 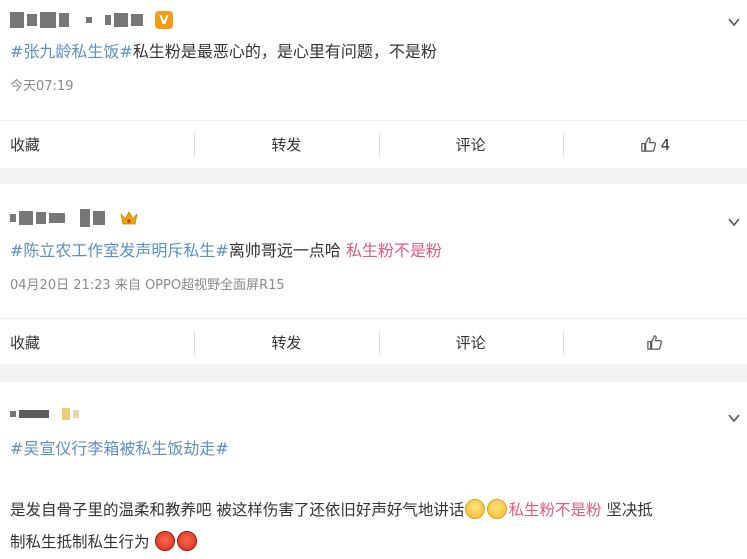 What do you see at coordinates (71, 51) in the screenshot?
I see `topic-link: #张九龄私生饭#` at bounding box center [71, 51].